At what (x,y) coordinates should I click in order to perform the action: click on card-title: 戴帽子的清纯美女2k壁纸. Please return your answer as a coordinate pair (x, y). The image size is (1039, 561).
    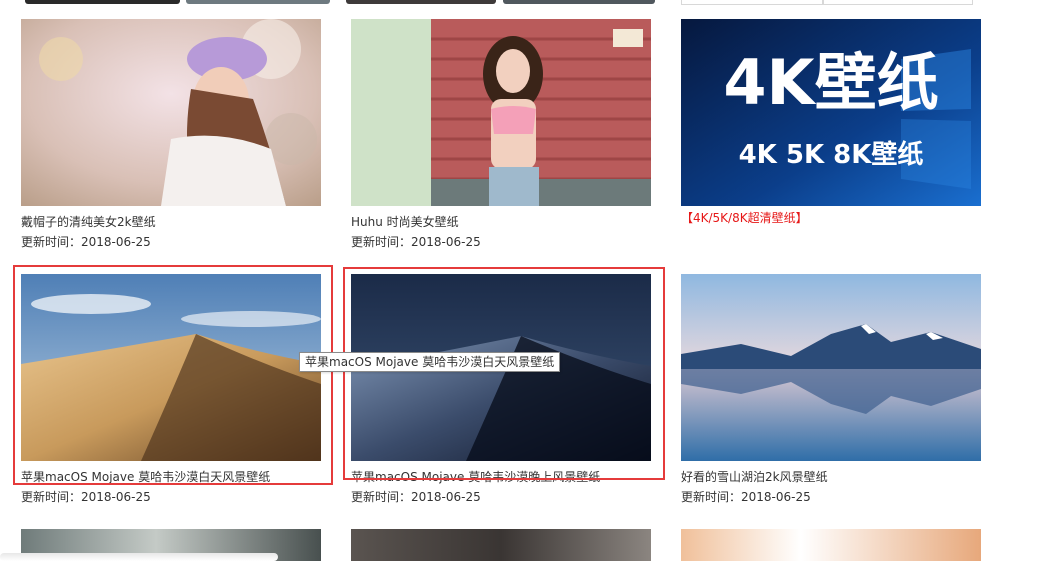
    Looking at the image, I should click on (88, 222).